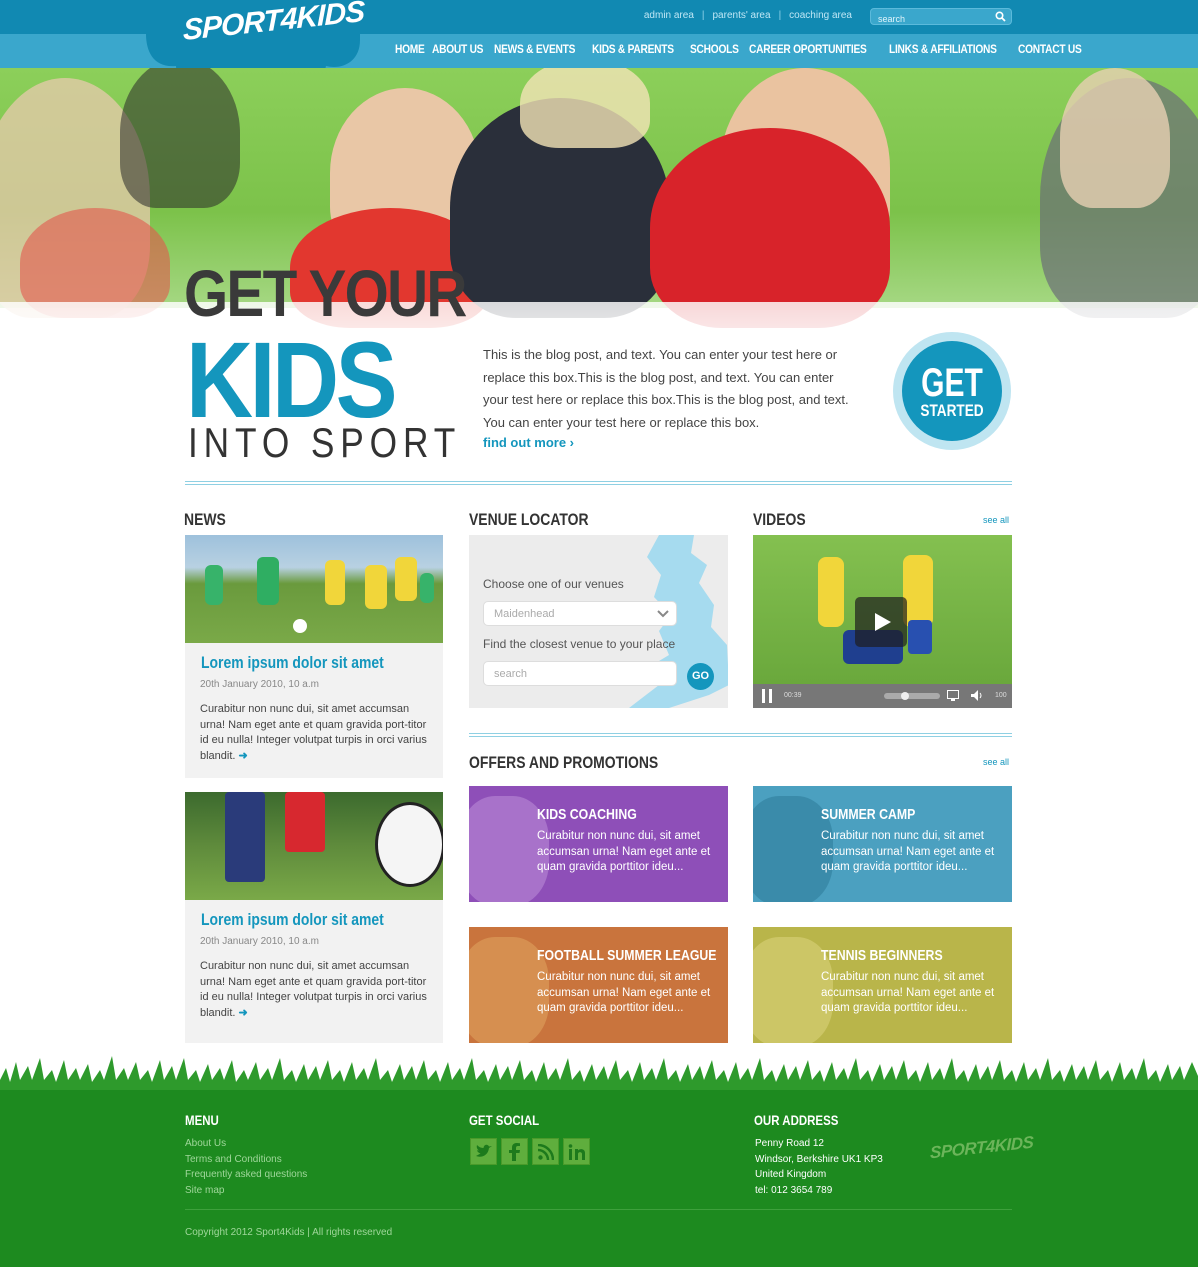 This screenshot has width=1198, height=1267. Describe the element at coordinates (796, 1120) in the screenshot. I see `footer-address-heading: OUR ADDRESS` at that location.